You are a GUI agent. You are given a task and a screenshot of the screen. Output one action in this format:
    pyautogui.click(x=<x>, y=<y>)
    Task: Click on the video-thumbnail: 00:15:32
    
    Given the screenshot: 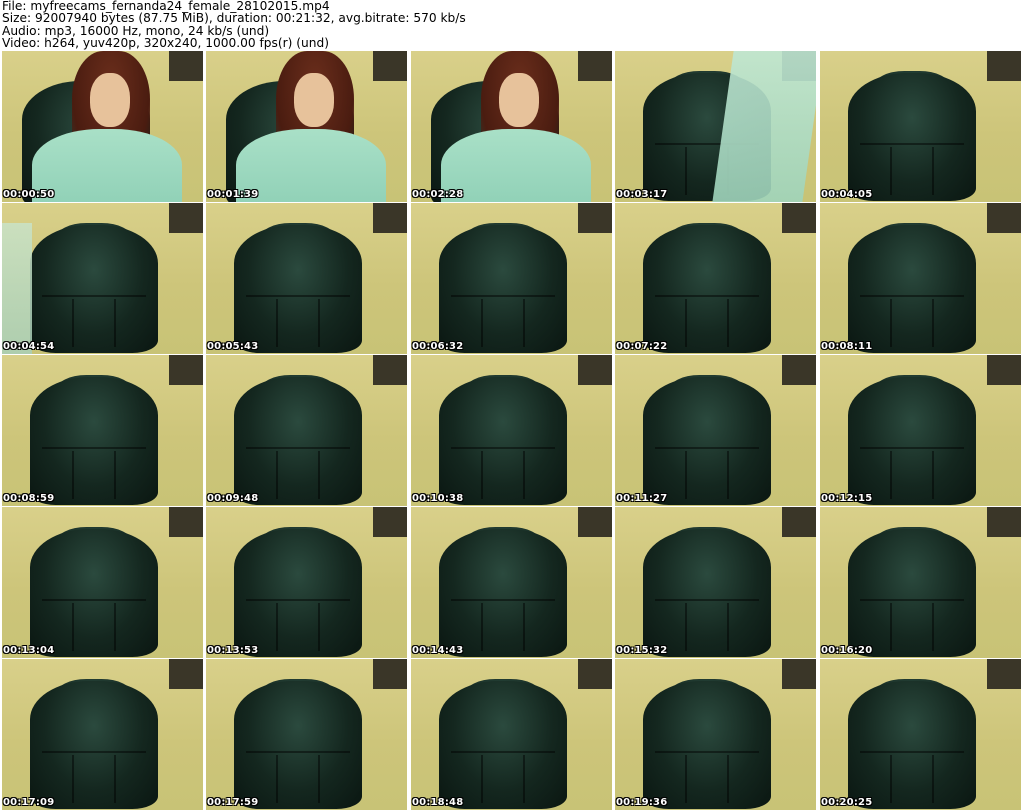 What is the action you would take?
    pyautogui.click(x=715, y=582)
    